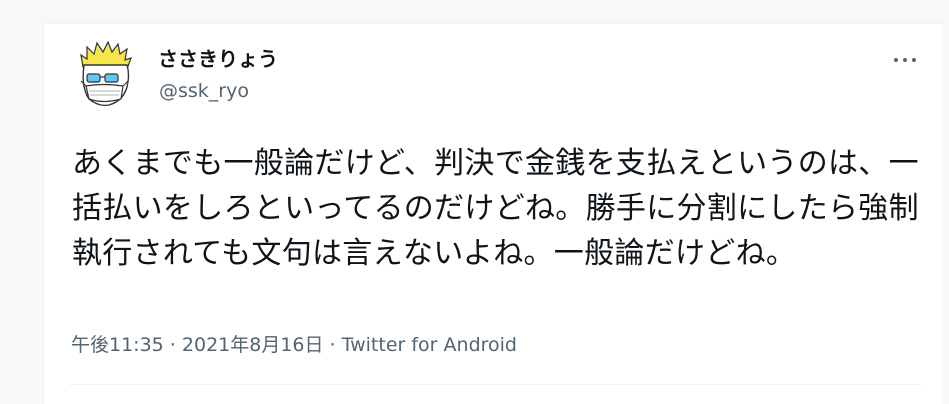 This screenshot has height=404, width=949. I want to click on tweet-time: 午後11:35, so click(117, 345).